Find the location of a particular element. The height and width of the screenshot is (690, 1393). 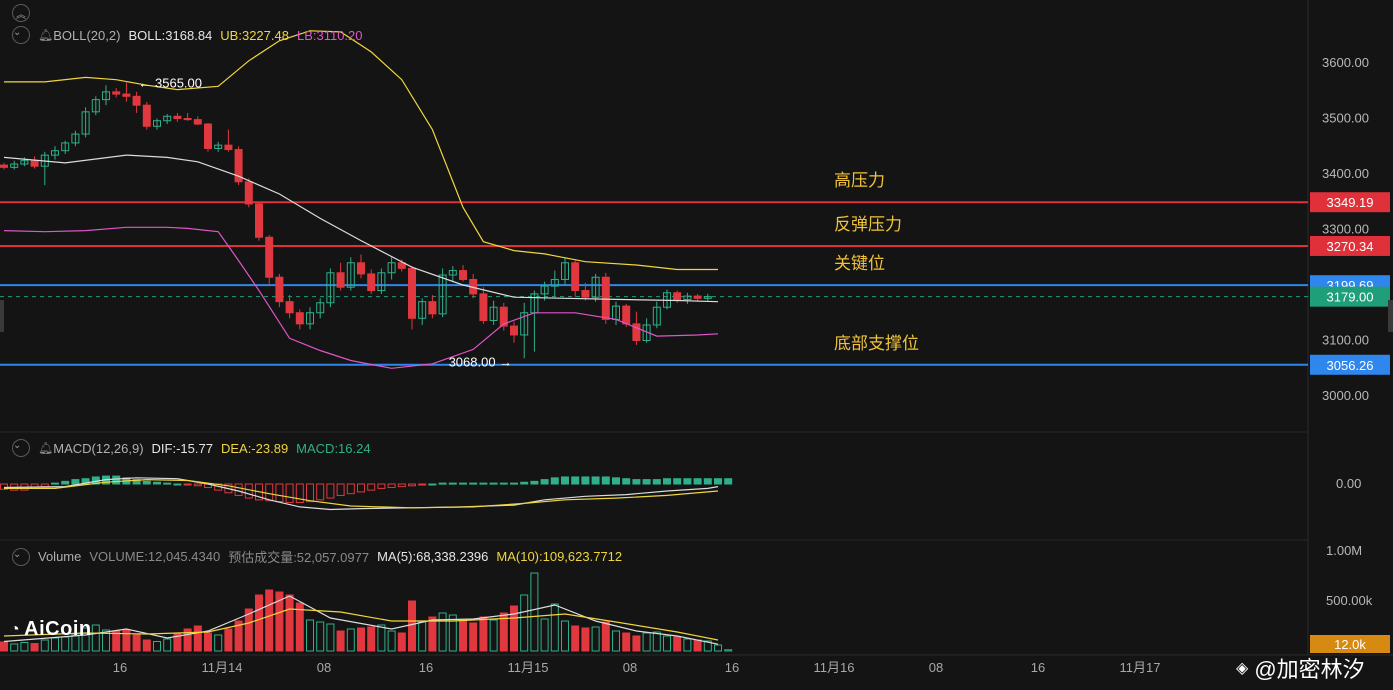

macd-name: MACD(12,26,9) is located at coordinates (98, 448).